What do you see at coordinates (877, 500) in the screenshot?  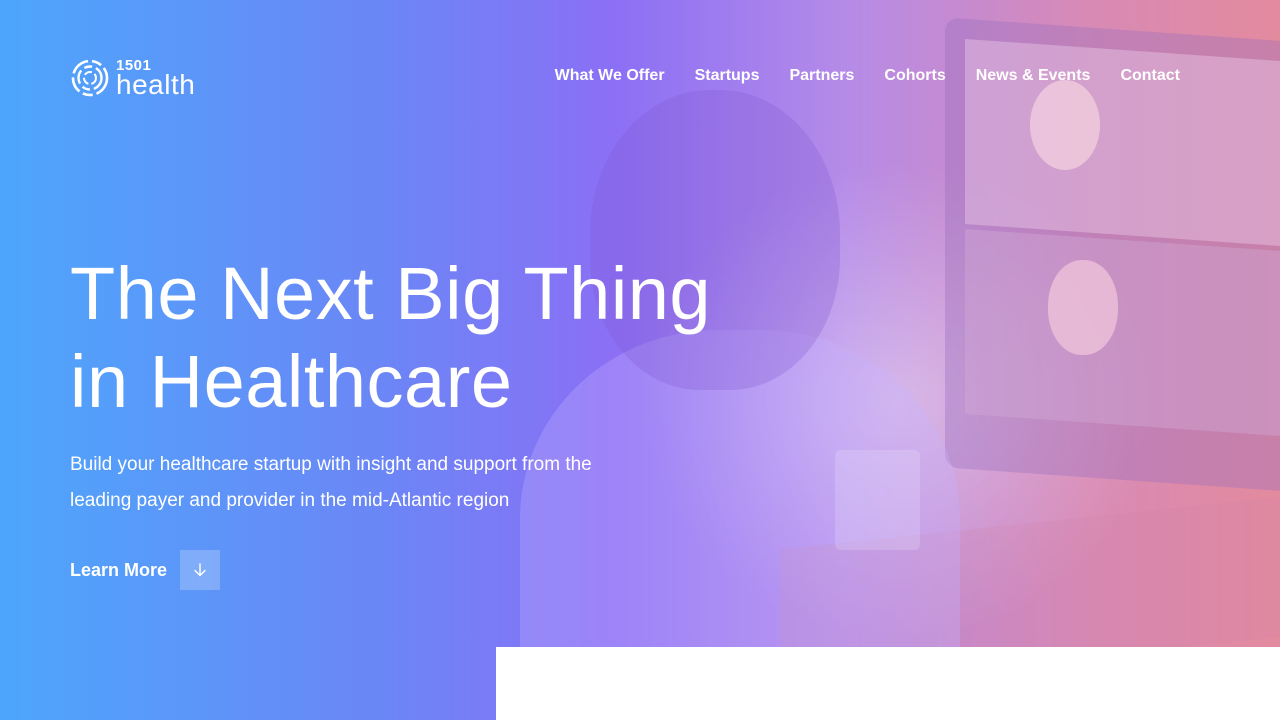 I see `pencil-cup` at bounding box center [877, 500].